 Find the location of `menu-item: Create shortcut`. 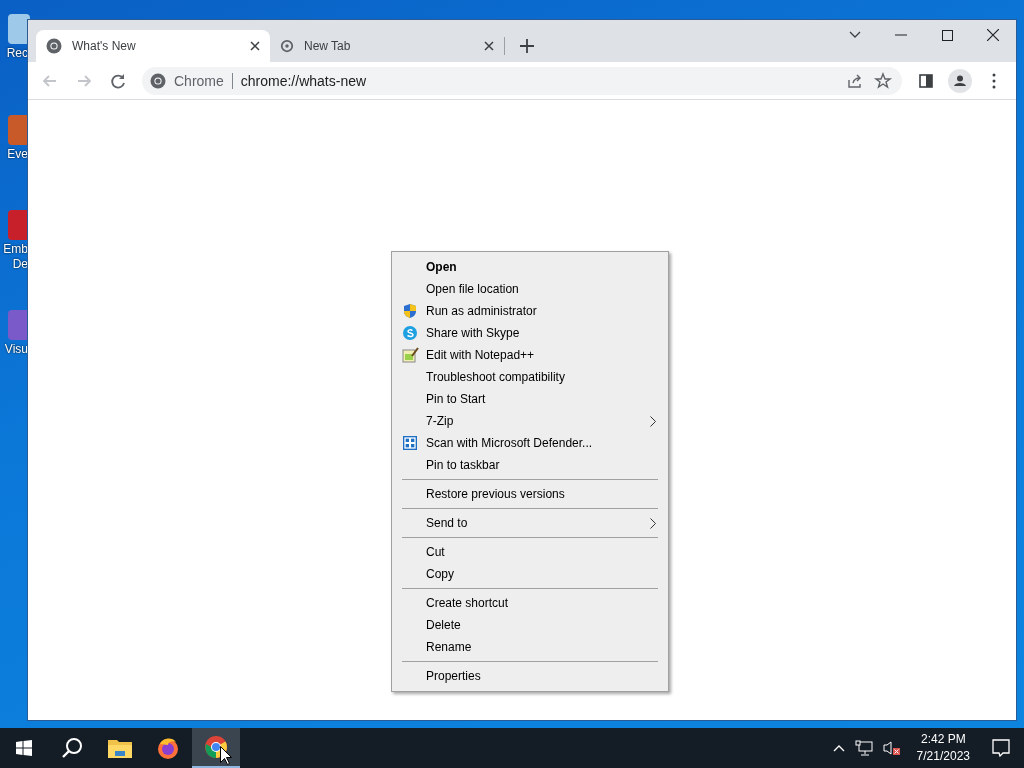

menu-item: Create shortcut is located at coordinates (530, 603).